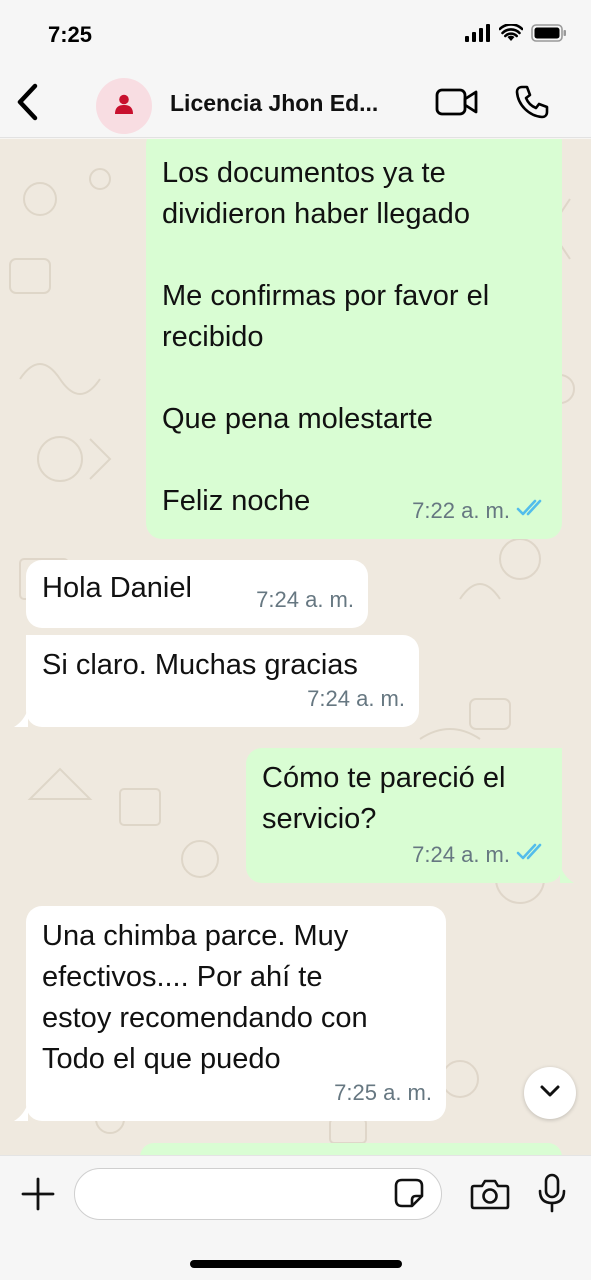 The image size is (591, 1280). Describe the element at coordinates (296, 1264) in the screenshot. I see `home-indicator` at that location.